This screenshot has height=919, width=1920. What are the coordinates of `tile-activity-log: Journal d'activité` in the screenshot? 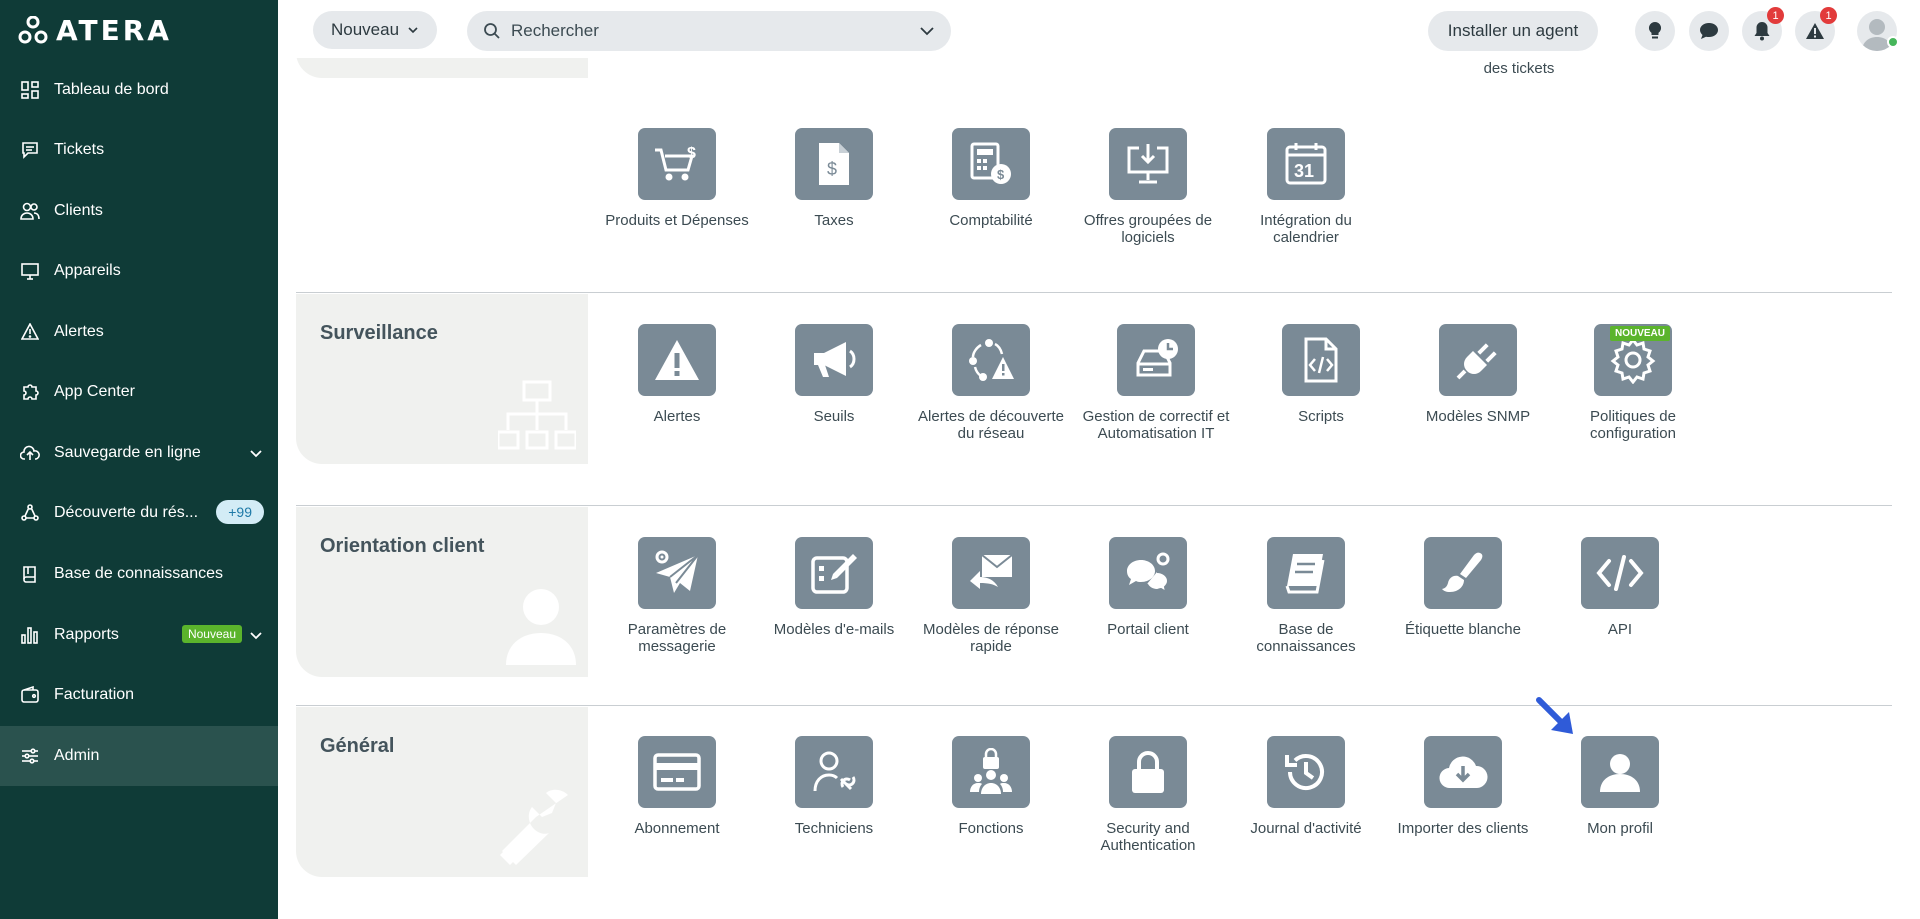 It's located at (1306, 786).